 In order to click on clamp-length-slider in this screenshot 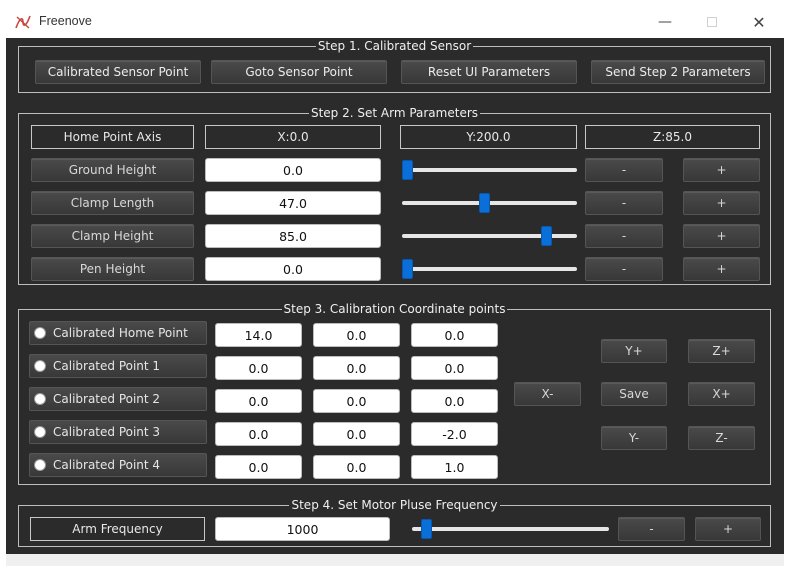, I will do `click(489, 203)`.